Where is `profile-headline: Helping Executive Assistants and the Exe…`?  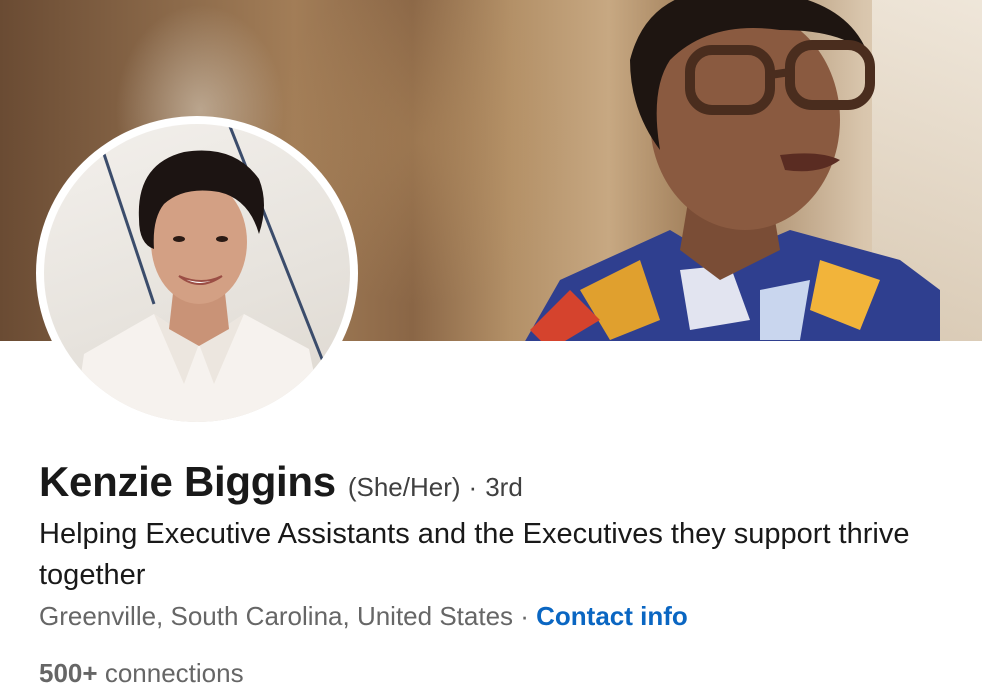 profile-headline: Helping Executive Assistants and the Exe… is located at coordinates (474, 554).